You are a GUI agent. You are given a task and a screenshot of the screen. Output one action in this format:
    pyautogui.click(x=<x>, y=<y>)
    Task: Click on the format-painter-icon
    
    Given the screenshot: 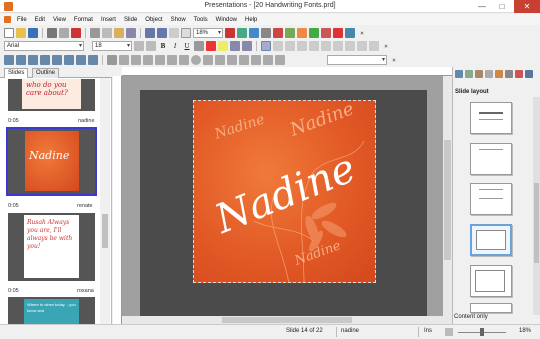 What is the action you would take?
    pyautogui.click(x=131, y=32)
    